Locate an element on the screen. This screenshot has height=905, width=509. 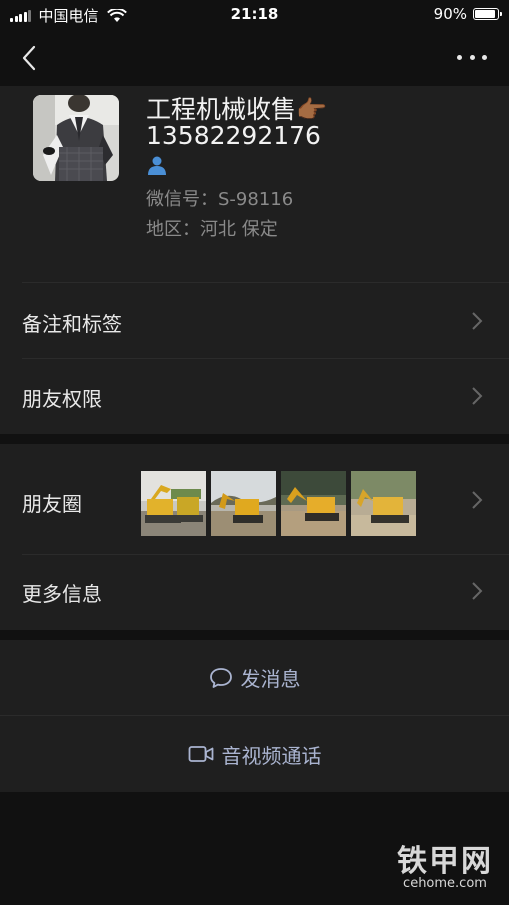
chat-bubble-icon is located at coordinates (220, 677).